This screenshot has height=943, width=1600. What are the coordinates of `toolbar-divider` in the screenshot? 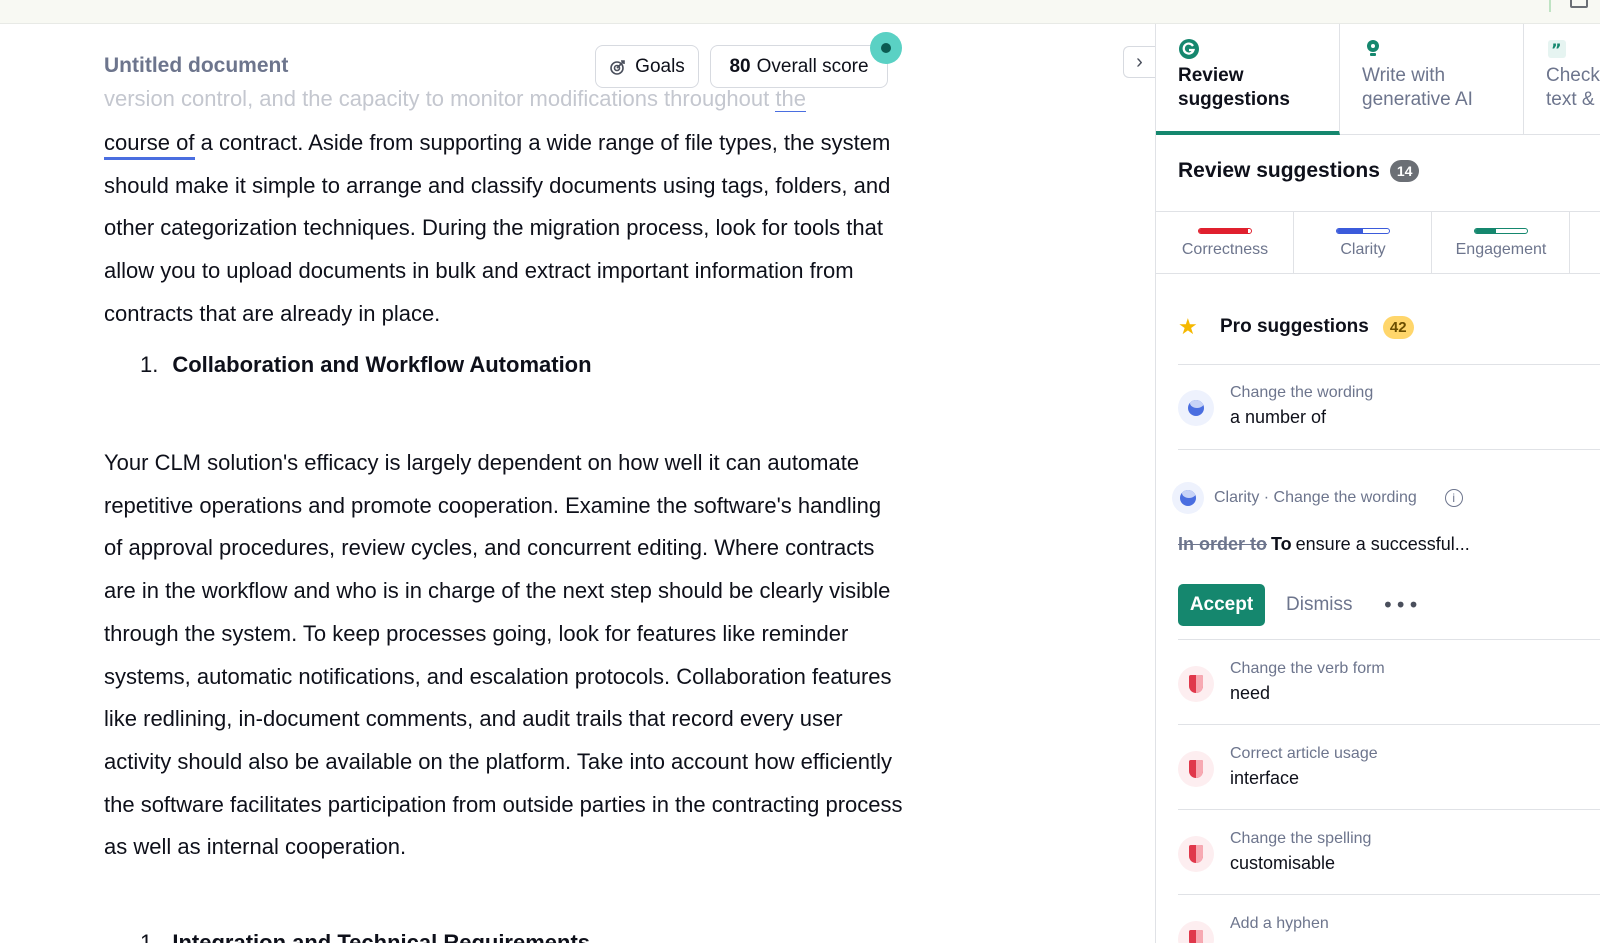 It's located at (1550, 6).